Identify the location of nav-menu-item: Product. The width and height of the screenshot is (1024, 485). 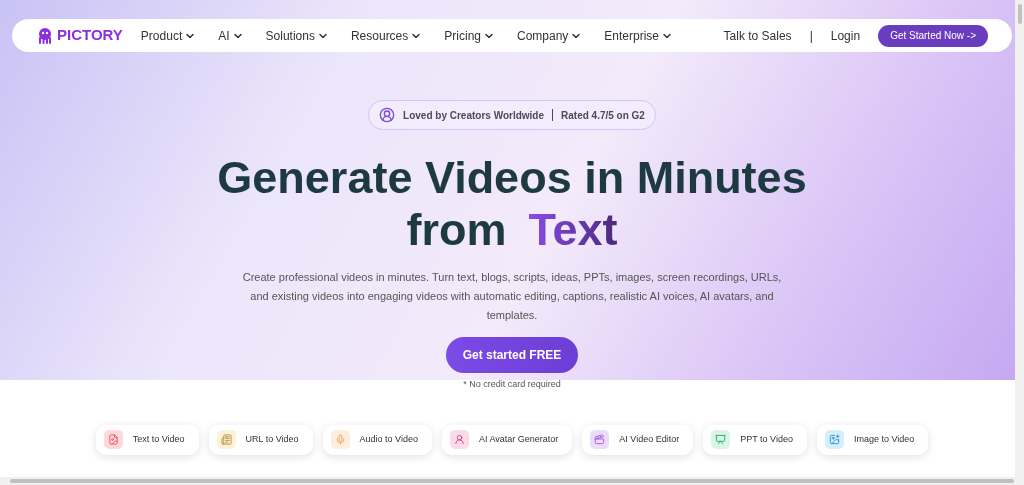
(168, 35).